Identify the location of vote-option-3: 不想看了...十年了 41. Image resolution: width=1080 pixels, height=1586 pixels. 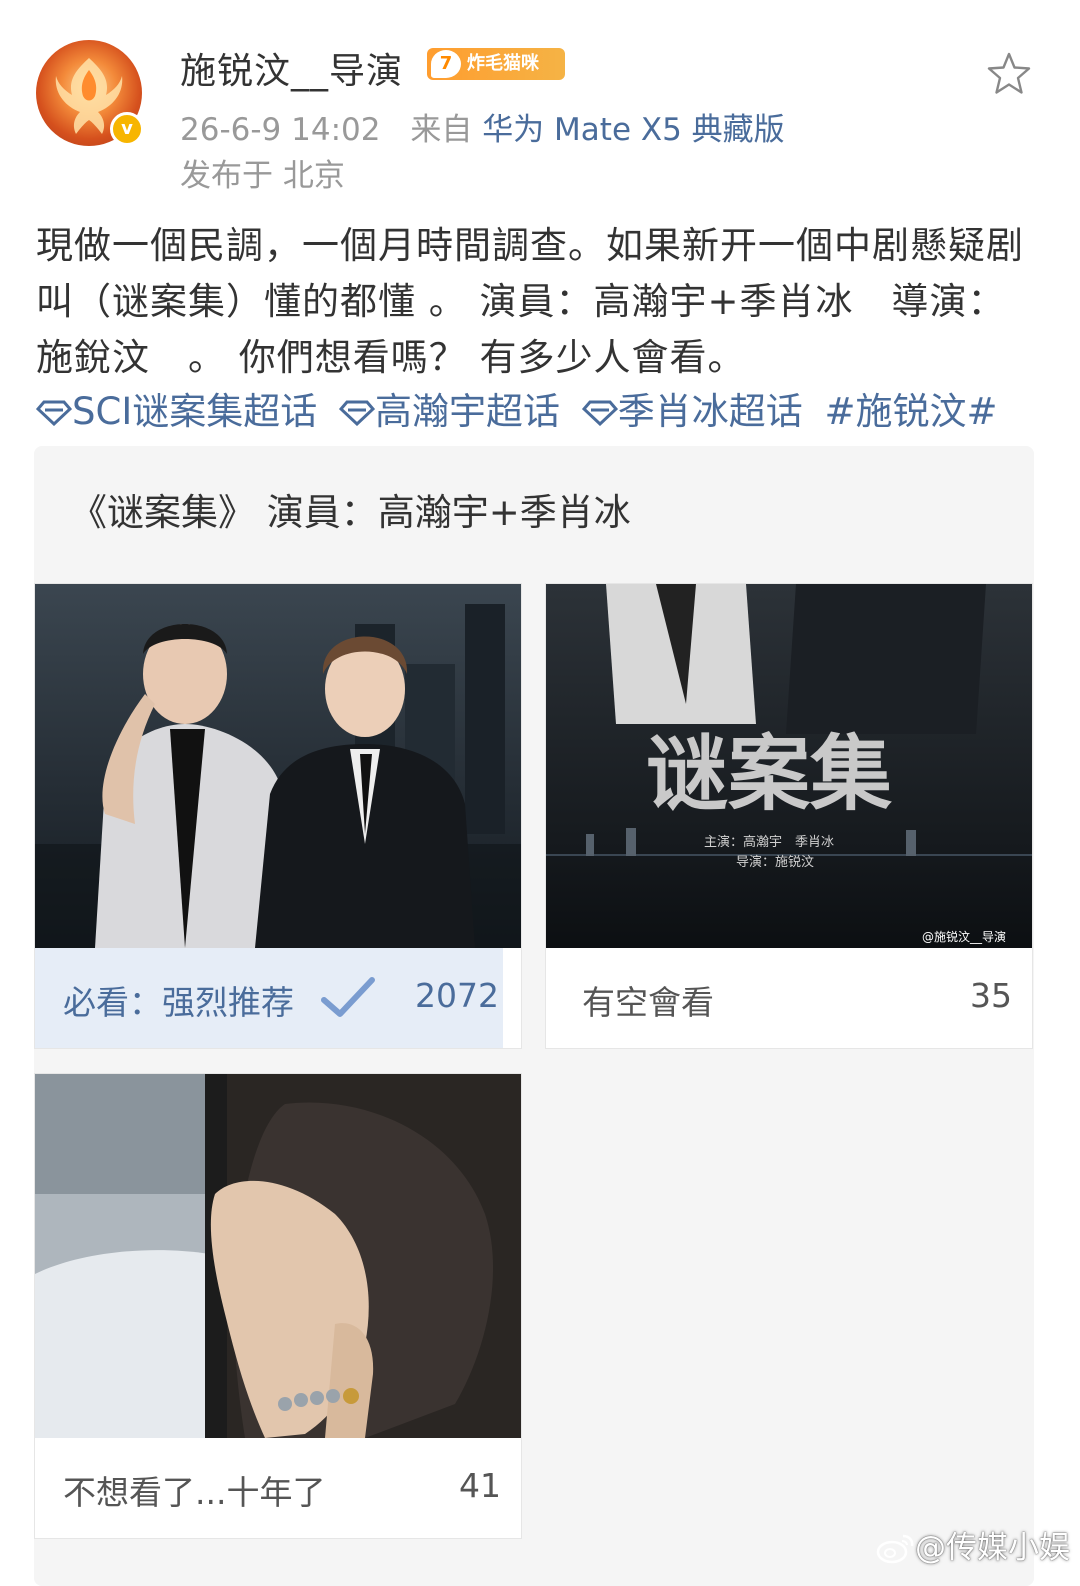
(278, 1306).